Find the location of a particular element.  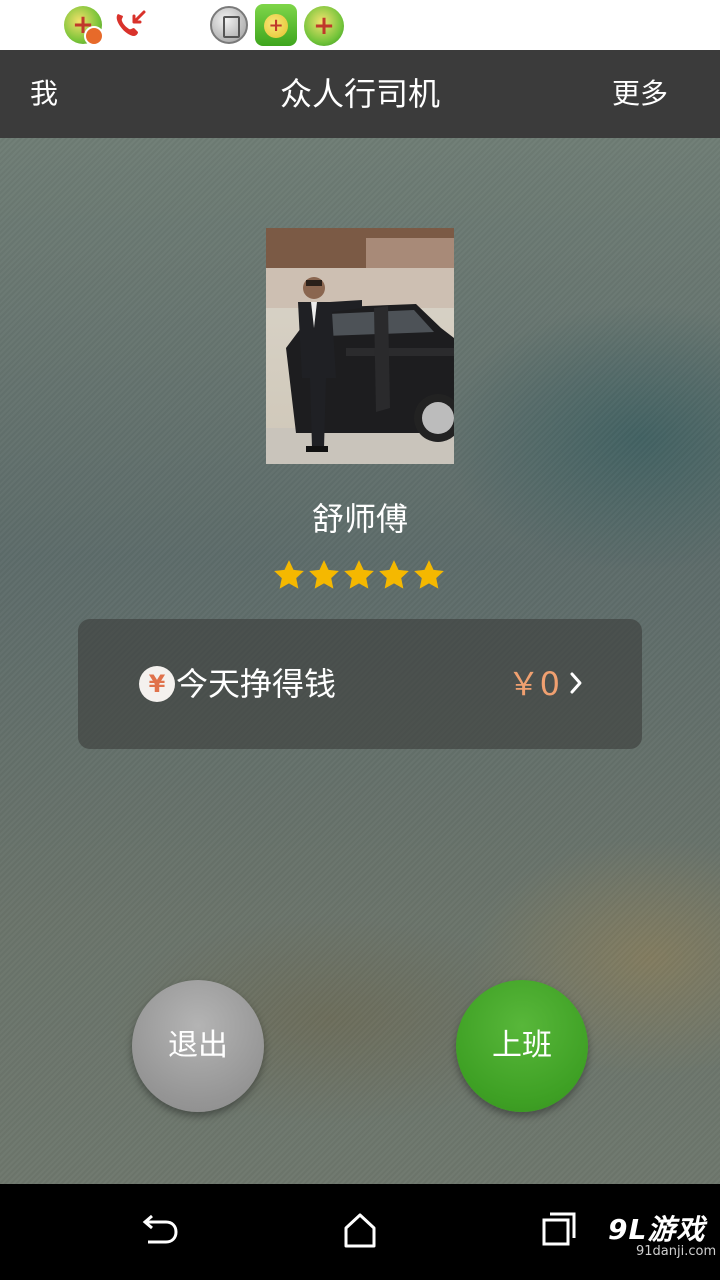

driver-name: 舒师傅 is located at coordinates (359, 519).